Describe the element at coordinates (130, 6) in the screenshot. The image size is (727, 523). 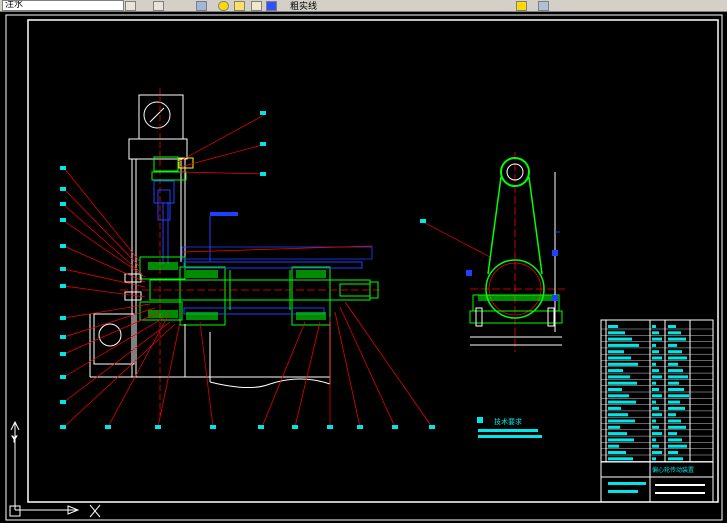
I see `layer-combo-dropdown-icon` at that location.